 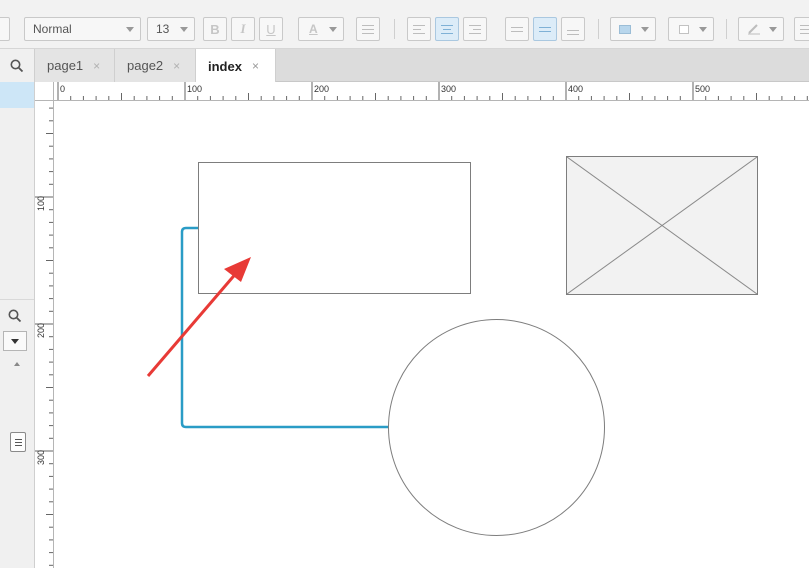 I want to click on horizontal-ruler: 0 100 200 300 400 500, so click(x=431, y=91).